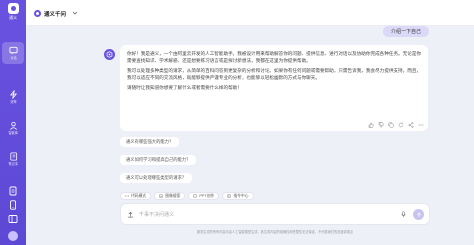 This screenshot has height=245, width=474. I want to click on send-button, so click(418, 214).